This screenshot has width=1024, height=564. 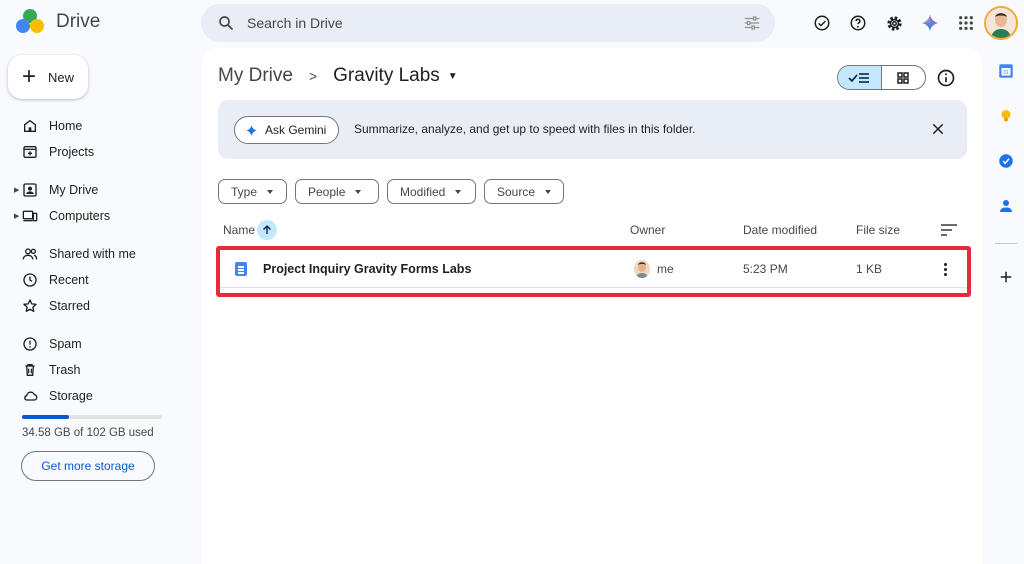 What do you see at coordinates (88, 433) in the screenshot?
I see `storage-usage-text: 34.58 GB of 102 GB used` at bounding box center [88, 433].